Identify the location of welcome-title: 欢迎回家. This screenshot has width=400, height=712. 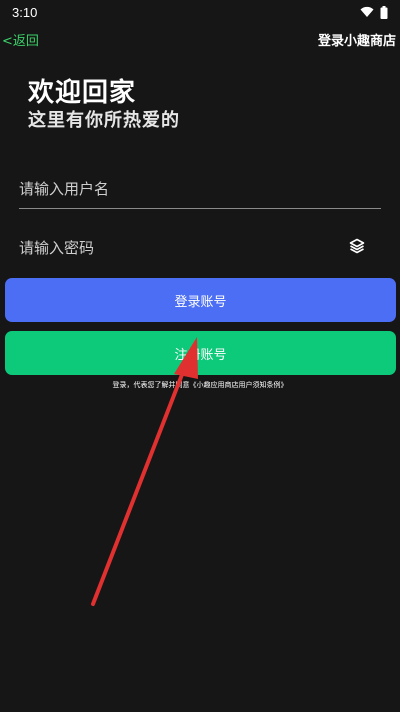
(82, 93).